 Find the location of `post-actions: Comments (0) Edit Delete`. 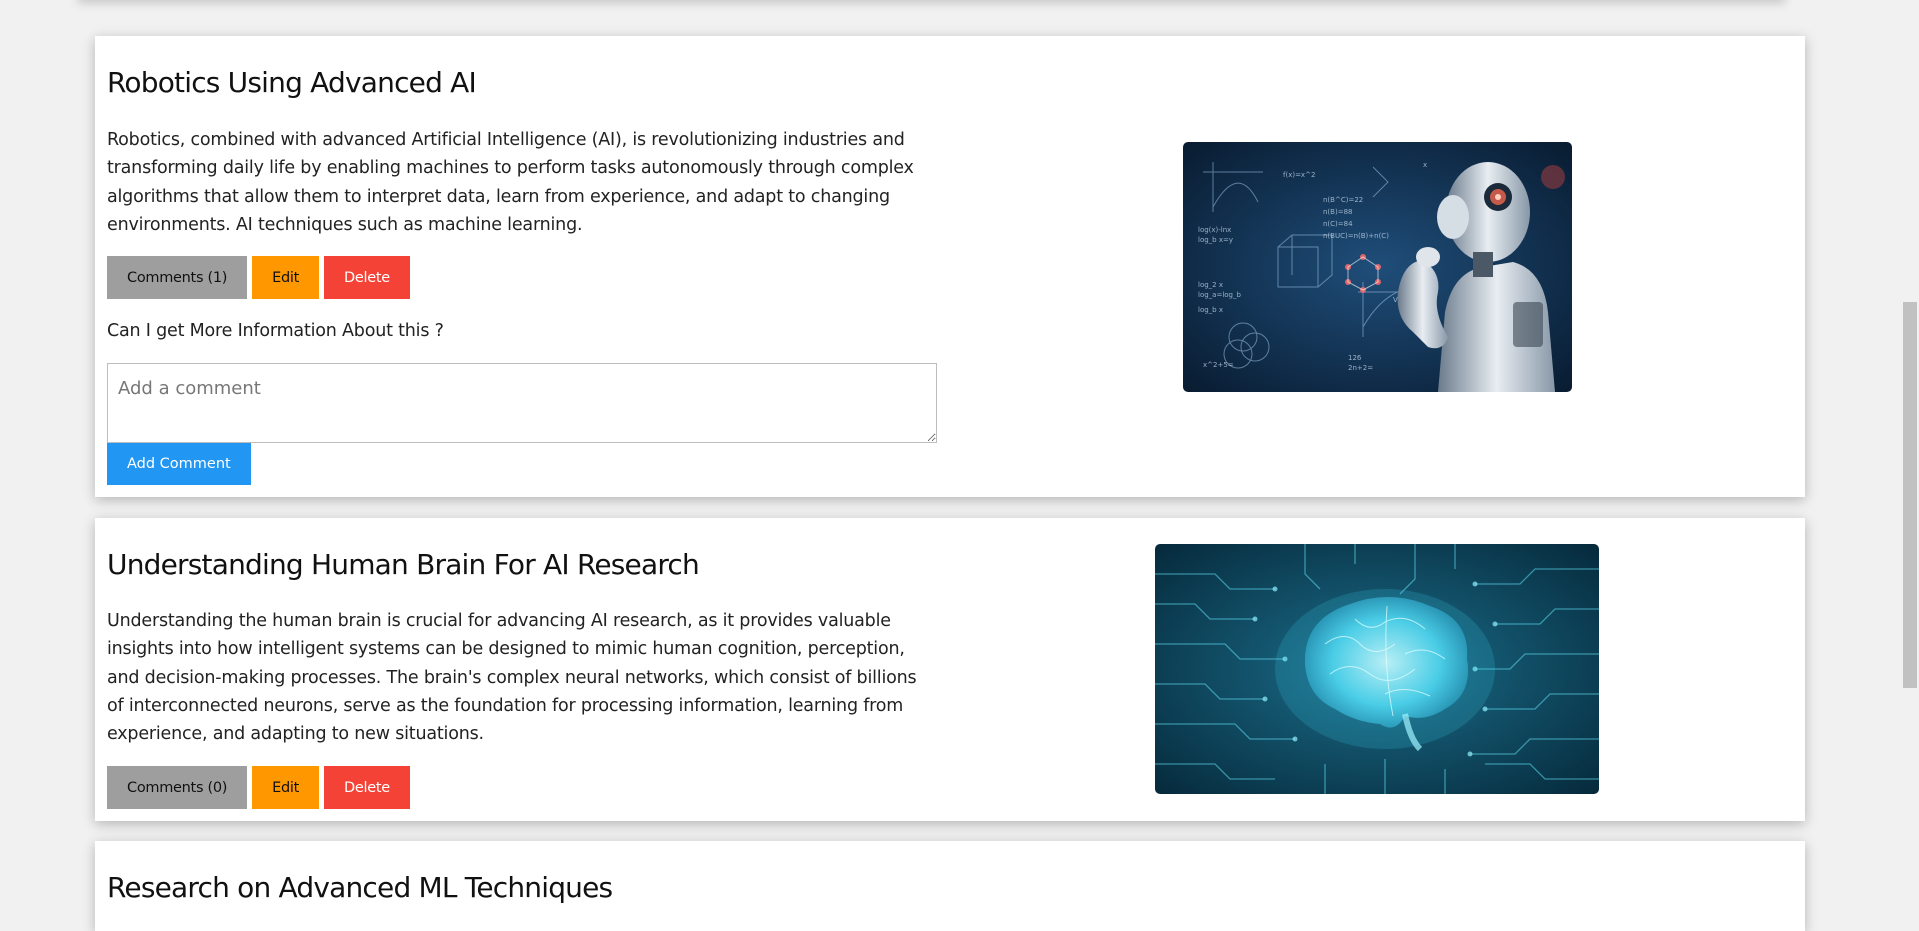

post-actions: Comments (0) Edit Delete is located at coordinates (258, 787).